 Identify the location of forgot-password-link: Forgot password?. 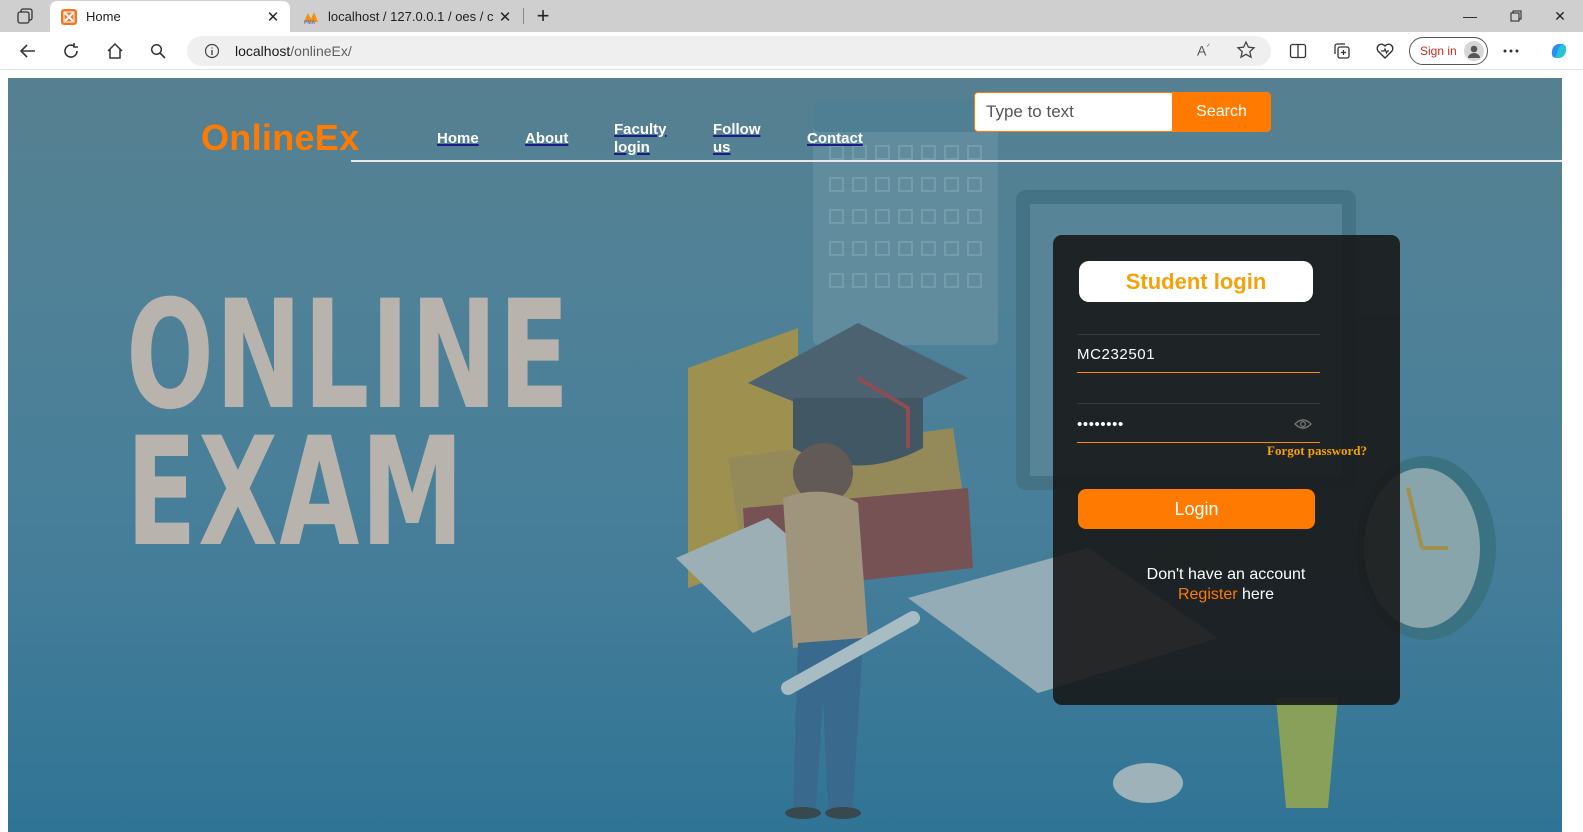
(1317, 451).